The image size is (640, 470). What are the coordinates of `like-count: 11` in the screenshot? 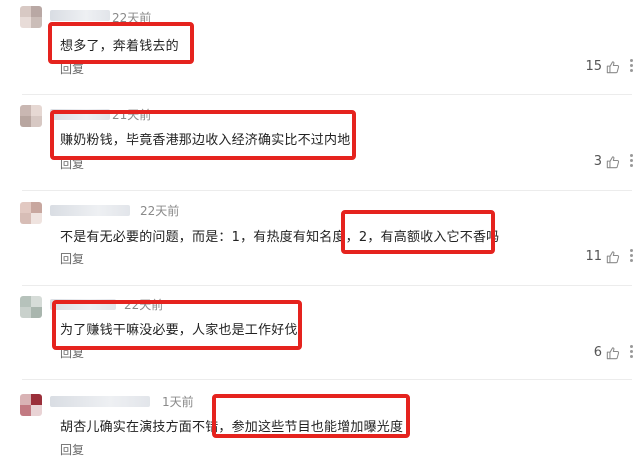 It's located at (593, 256).